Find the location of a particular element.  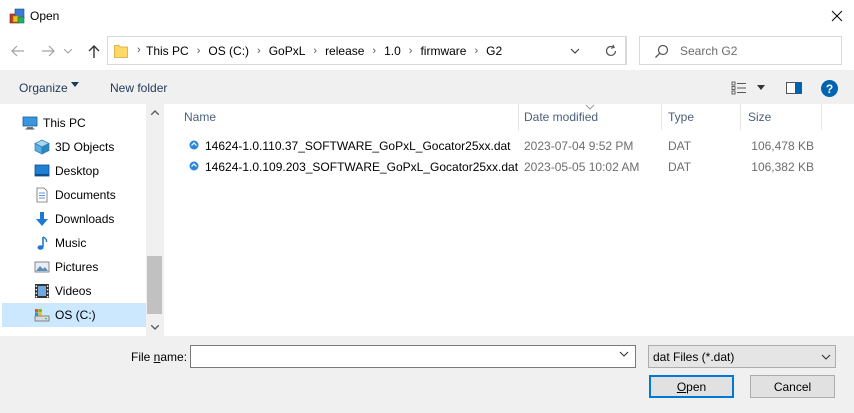

nav-item-3d-objects: 3D Objects is located at coordinates (74, 147).